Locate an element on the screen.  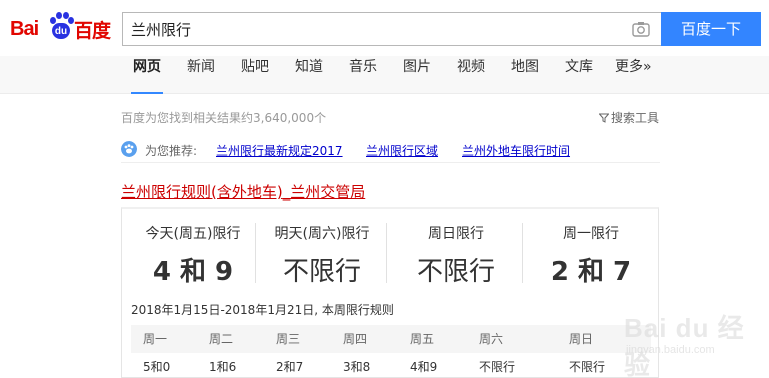
recommend-label: 为您推荐: is located at coordinates (171, 151).